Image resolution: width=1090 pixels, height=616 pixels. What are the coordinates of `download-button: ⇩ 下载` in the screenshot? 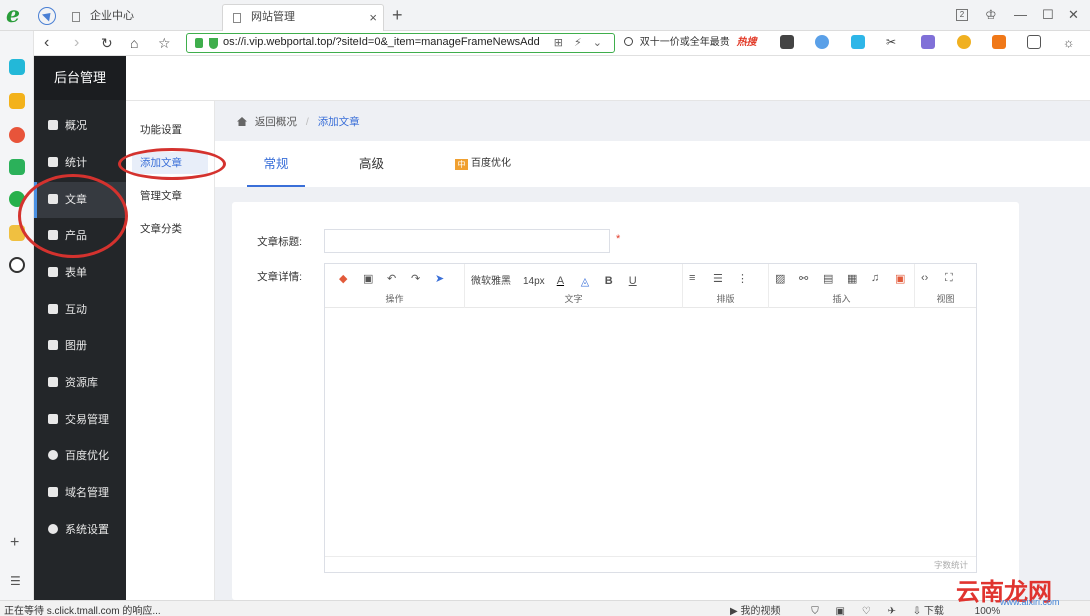 It's located at (935, 611).